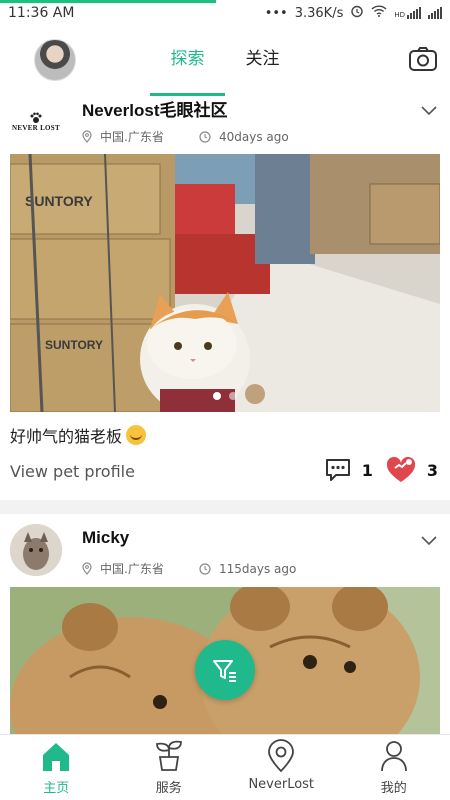 The image size is (450, 800). Describe the element at coordinates (105, 538) in the screenshot. I see `post-user-name: Micky` at that location.